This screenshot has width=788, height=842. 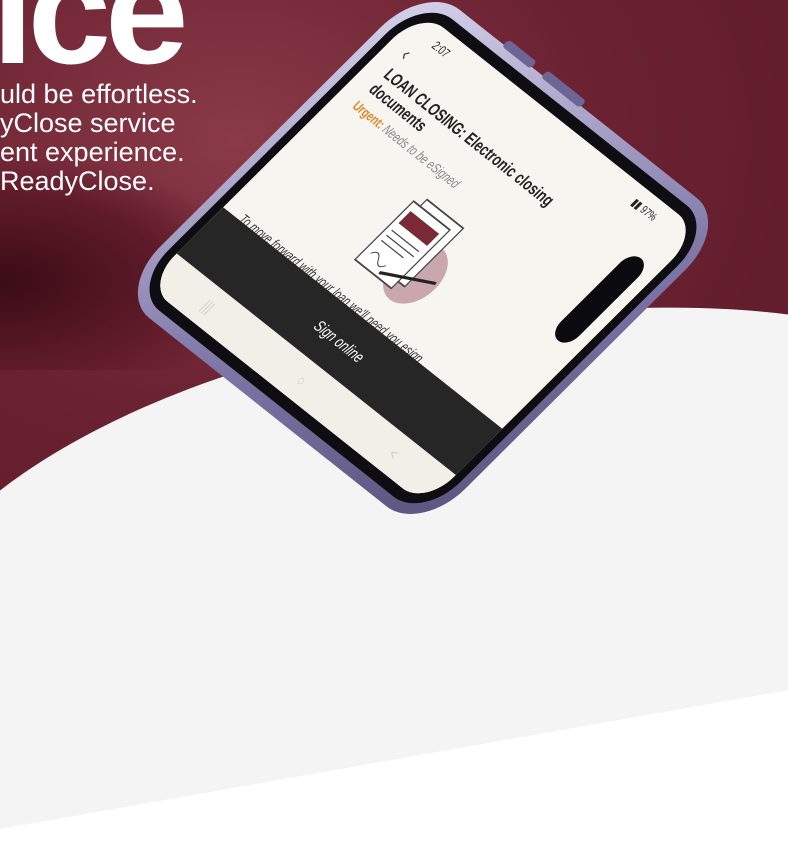 I want to click on signed-documents-pen-icon, so click(x=416, y=252).